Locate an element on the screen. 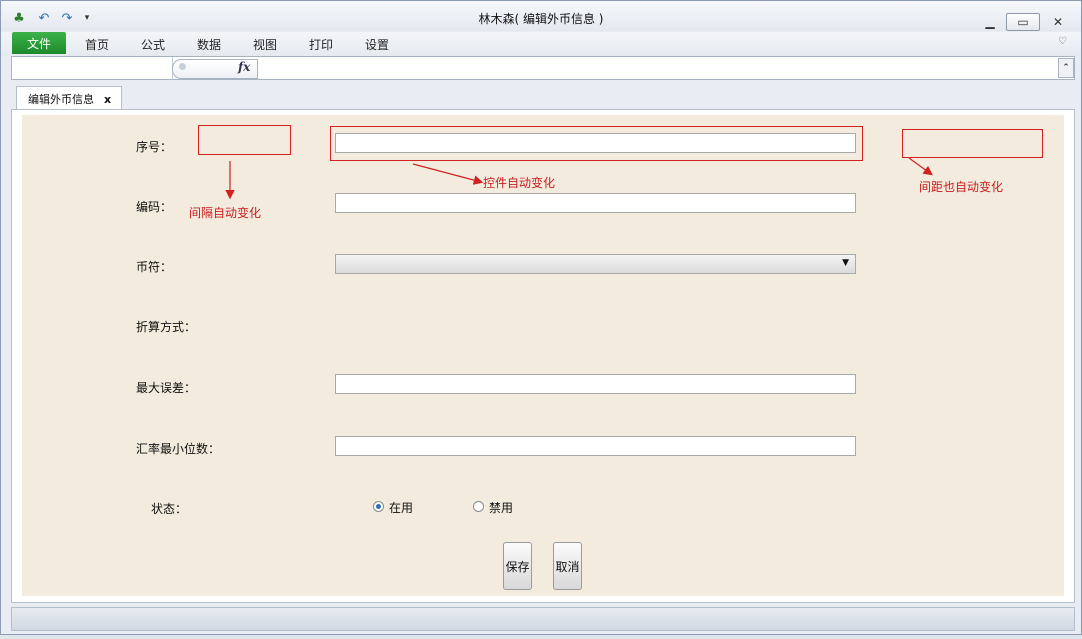 The width and height of the screenshot is (1082, 639). margin-annotation: 间距也自动变化 is located at coordinates (961, 187).